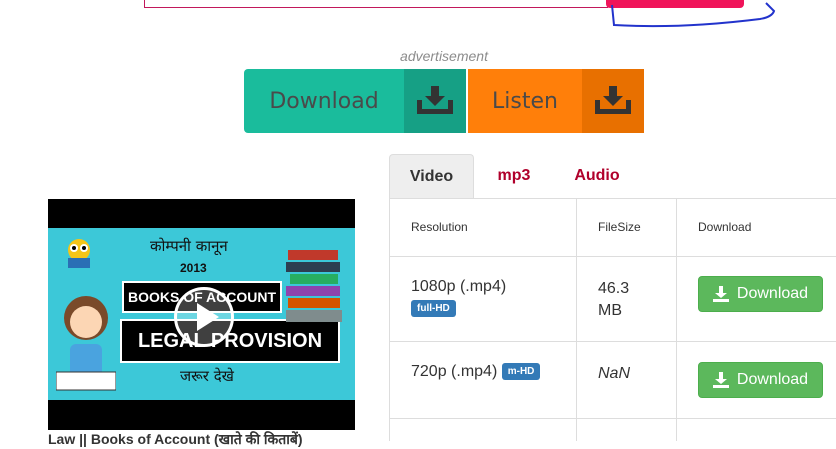 This screenshot has width=836, height=449. Describe the element at coordinates (86, 343) in the screenshot. I see `reading-girl-illustration` at that location.